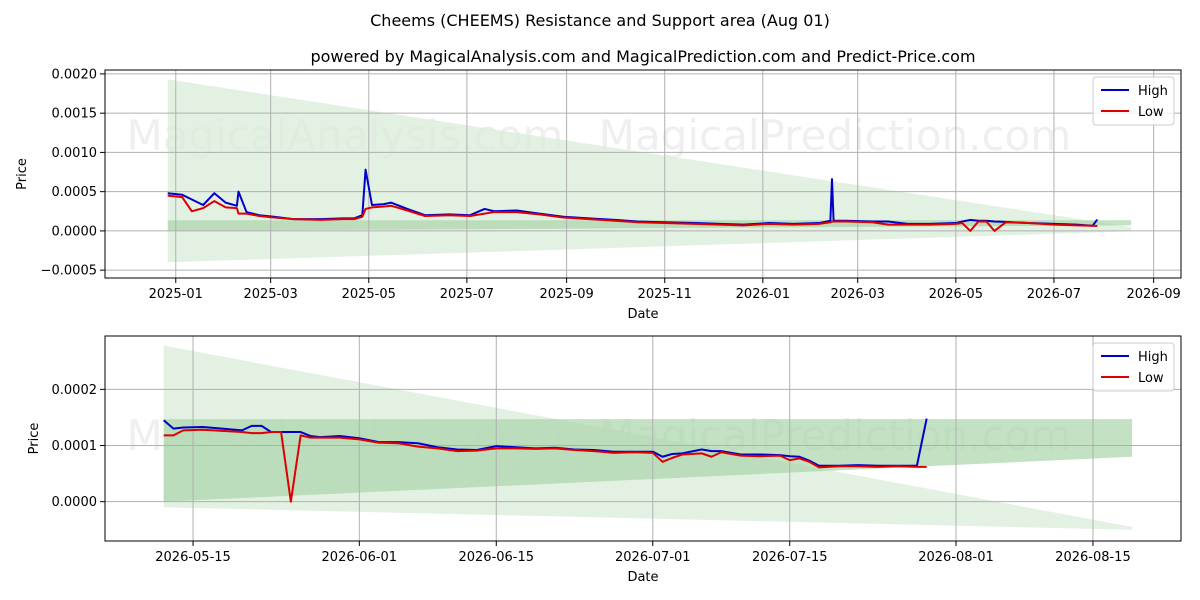 The width and height of the screenshot is (1200, 600). Describe the element at coordinates (360, 557) in the screenshot. I see `x-tick-label: 2026-06-01` at that location.